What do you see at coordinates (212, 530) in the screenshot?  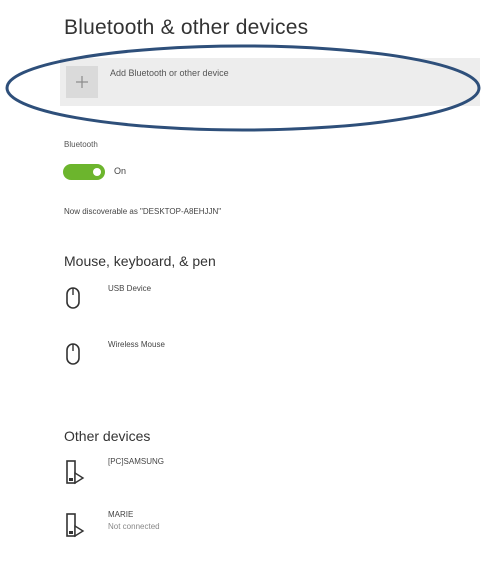 I see `device-item-marie: MARIE Not connected` at bounding box center [212, 530].